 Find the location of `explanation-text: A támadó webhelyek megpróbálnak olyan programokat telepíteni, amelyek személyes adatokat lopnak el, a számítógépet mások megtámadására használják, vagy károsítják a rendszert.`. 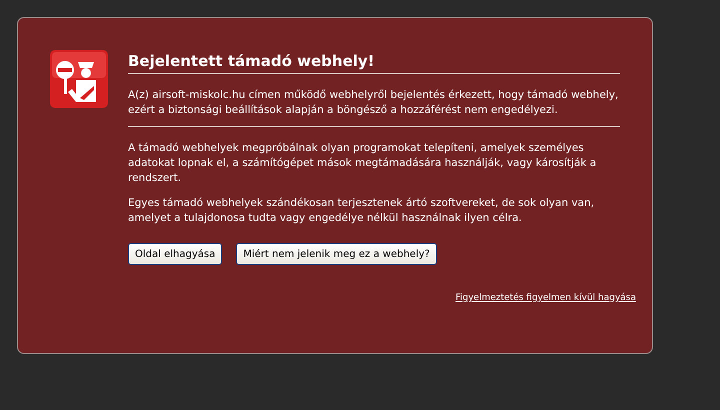

explanation-text: A támadó webhelyek megpróbálnak olyan programokat telepíteni, amelyek személyes adatokat lopnak el, a számítógépet mások megtámadására használják, vagy károsítják a rendszert. is located at coordinates (363, 163).